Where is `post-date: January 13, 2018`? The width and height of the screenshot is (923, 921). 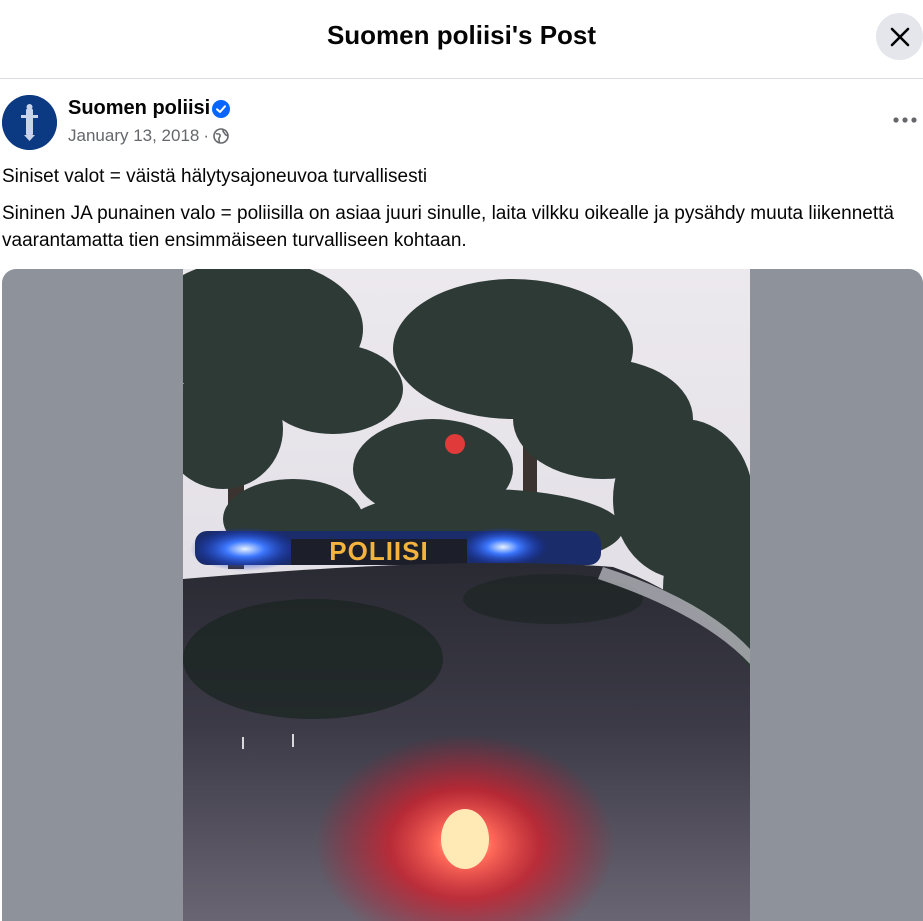
post-date: January 13, 2018 is located at coordinates (133, 136).